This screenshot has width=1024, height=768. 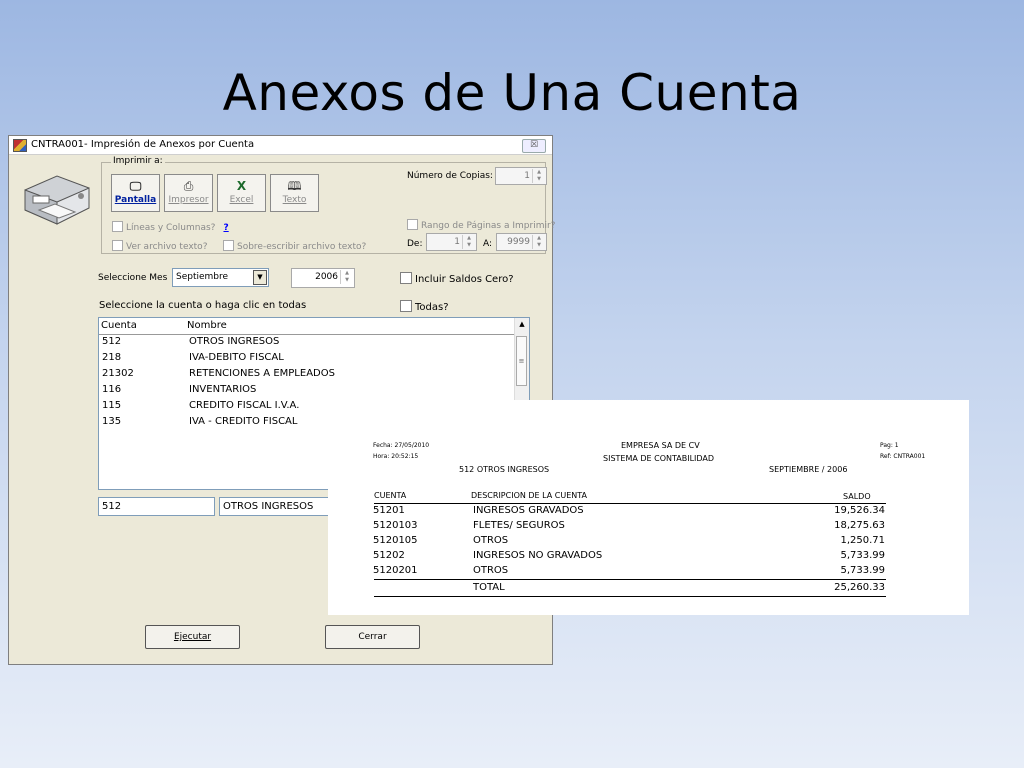 What do you see at coordinates (859, 525) in the screenshot?
I see `report-saldo-cell: 18,275.63` at bounding box center [859, 525].